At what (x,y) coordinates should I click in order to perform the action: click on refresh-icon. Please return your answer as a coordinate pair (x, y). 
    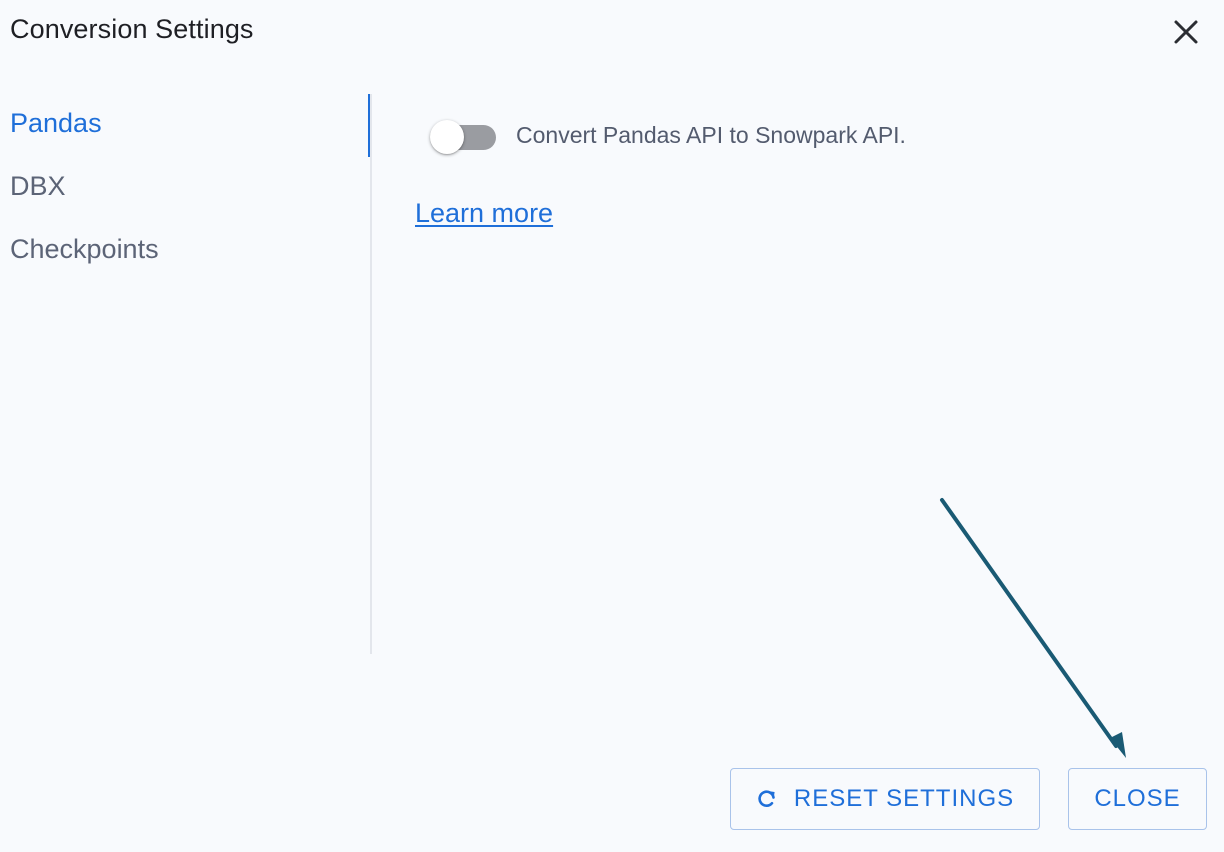
    Looking at the image, I should click on (767, 799).